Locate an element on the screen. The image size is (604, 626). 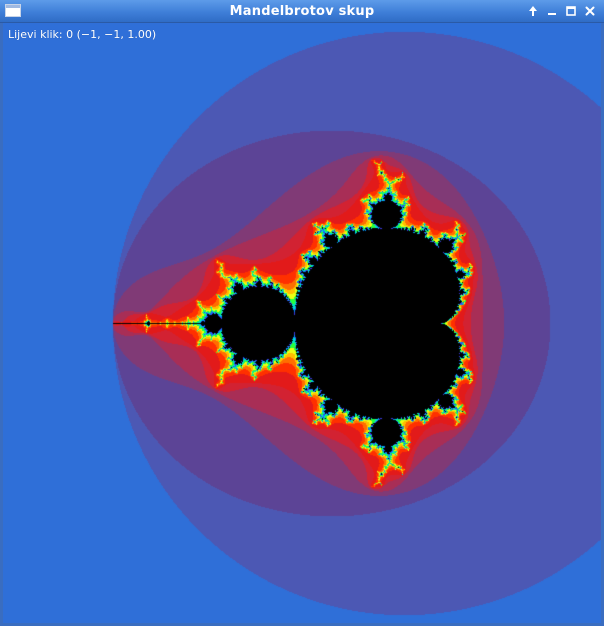
close-icon is located at coordinates (590, 11).